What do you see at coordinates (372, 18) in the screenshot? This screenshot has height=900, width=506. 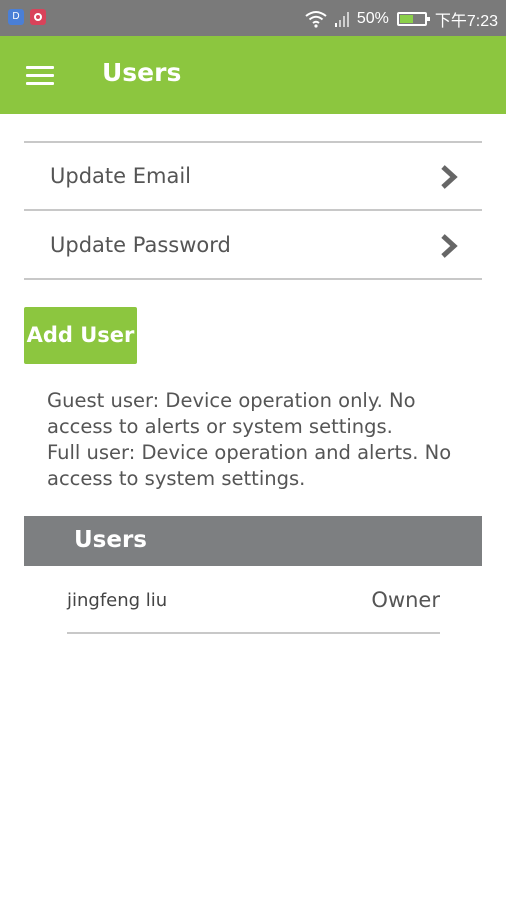 I see `battery-percent: 50%` at bounding box center [372, 18].